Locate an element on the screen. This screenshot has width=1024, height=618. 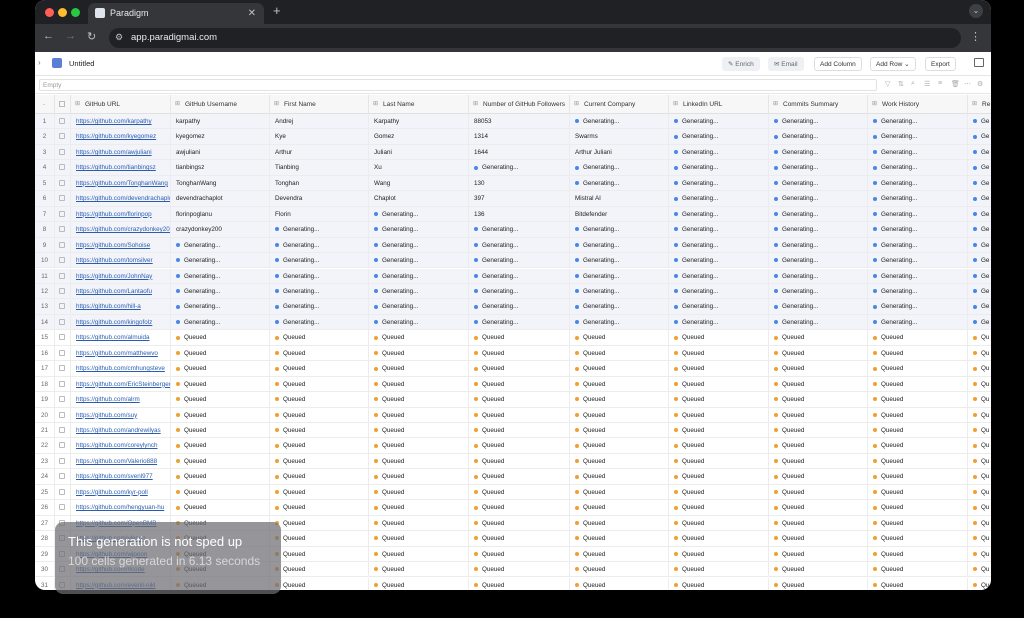
settings-icon: ⚙ is located at coordinates (980, 84).